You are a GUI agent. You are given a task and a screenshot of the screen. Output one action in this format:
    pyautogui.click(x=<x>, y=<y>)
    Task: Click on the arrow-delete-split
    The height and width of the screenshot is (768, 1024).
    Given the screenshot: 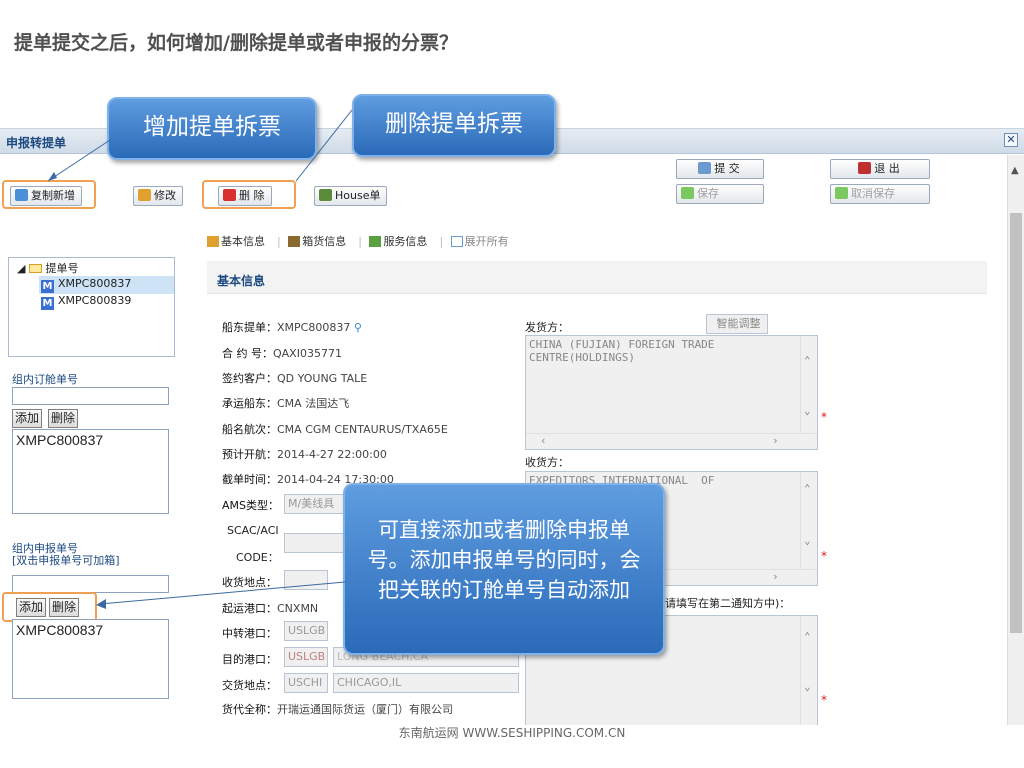 What is the action you would take?
    pyautogui.click(x=324, y=145)
    